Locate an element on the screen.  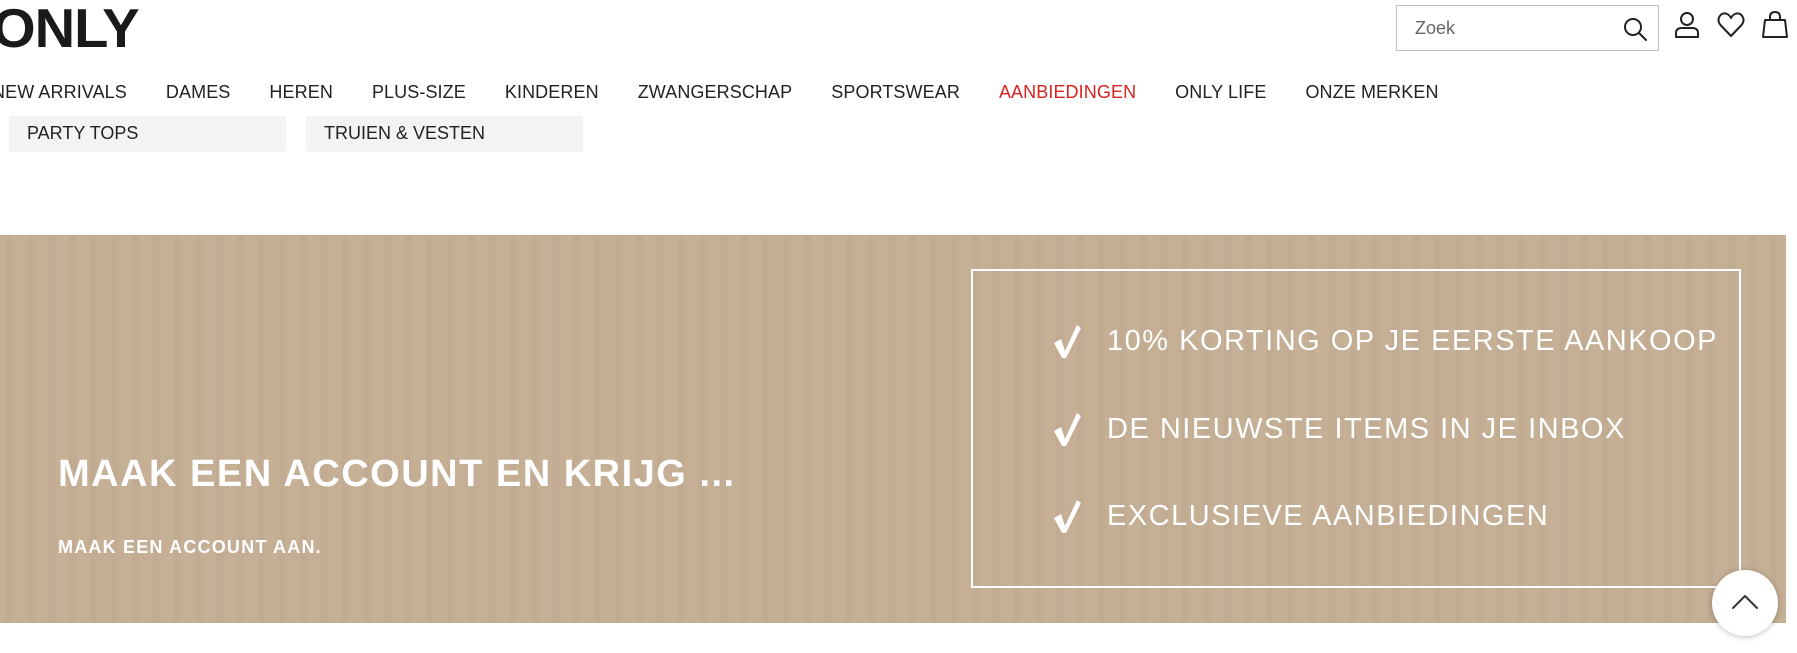
brand-logo: ONLY is located at coordinates (70, 28).